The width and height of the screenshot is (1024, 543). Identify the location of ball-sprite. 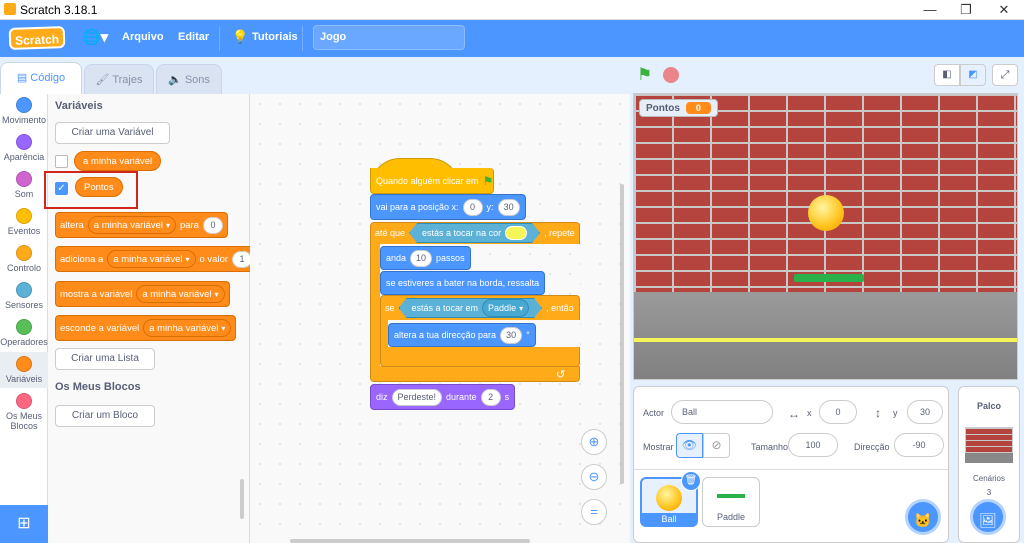
(826, 213).